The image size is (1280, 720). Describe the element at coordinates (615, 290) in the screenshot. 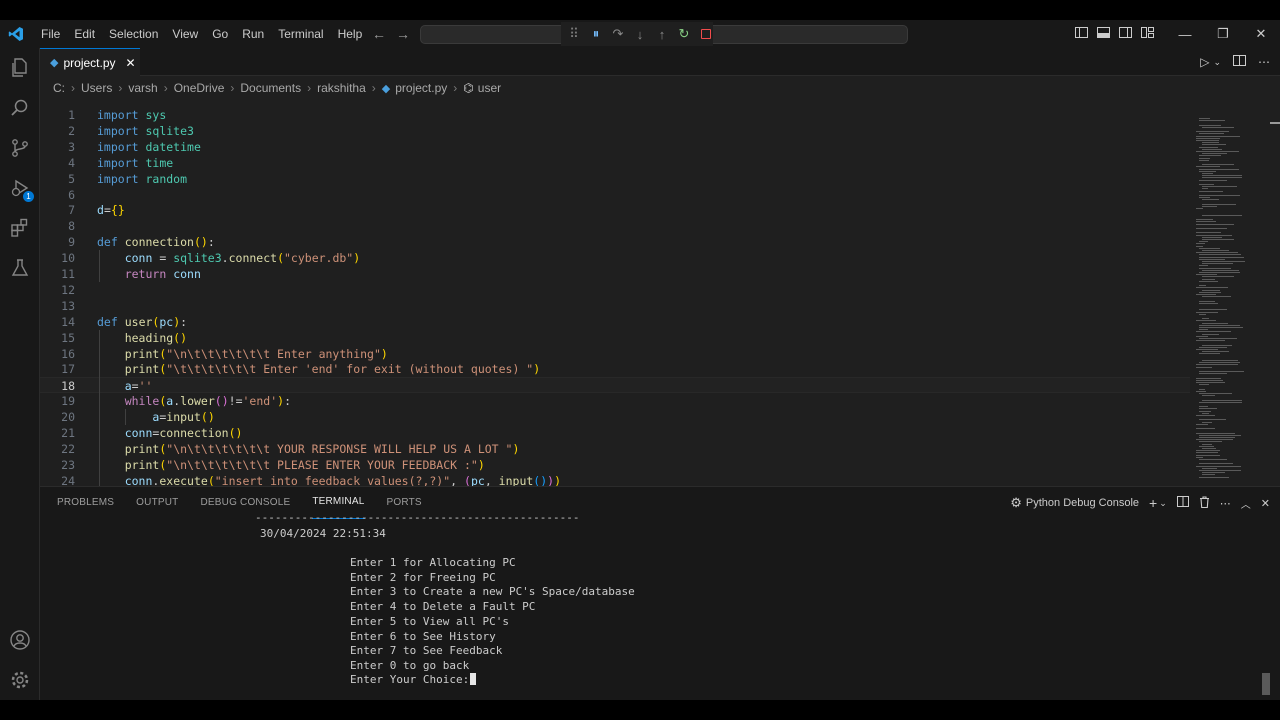

I see `code-line: 12` at that location.